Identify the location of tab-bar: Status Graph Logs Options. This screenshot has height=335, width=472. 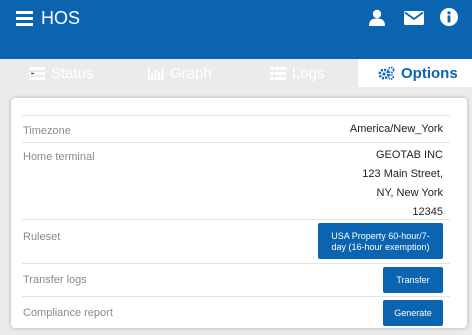
(236, 73).